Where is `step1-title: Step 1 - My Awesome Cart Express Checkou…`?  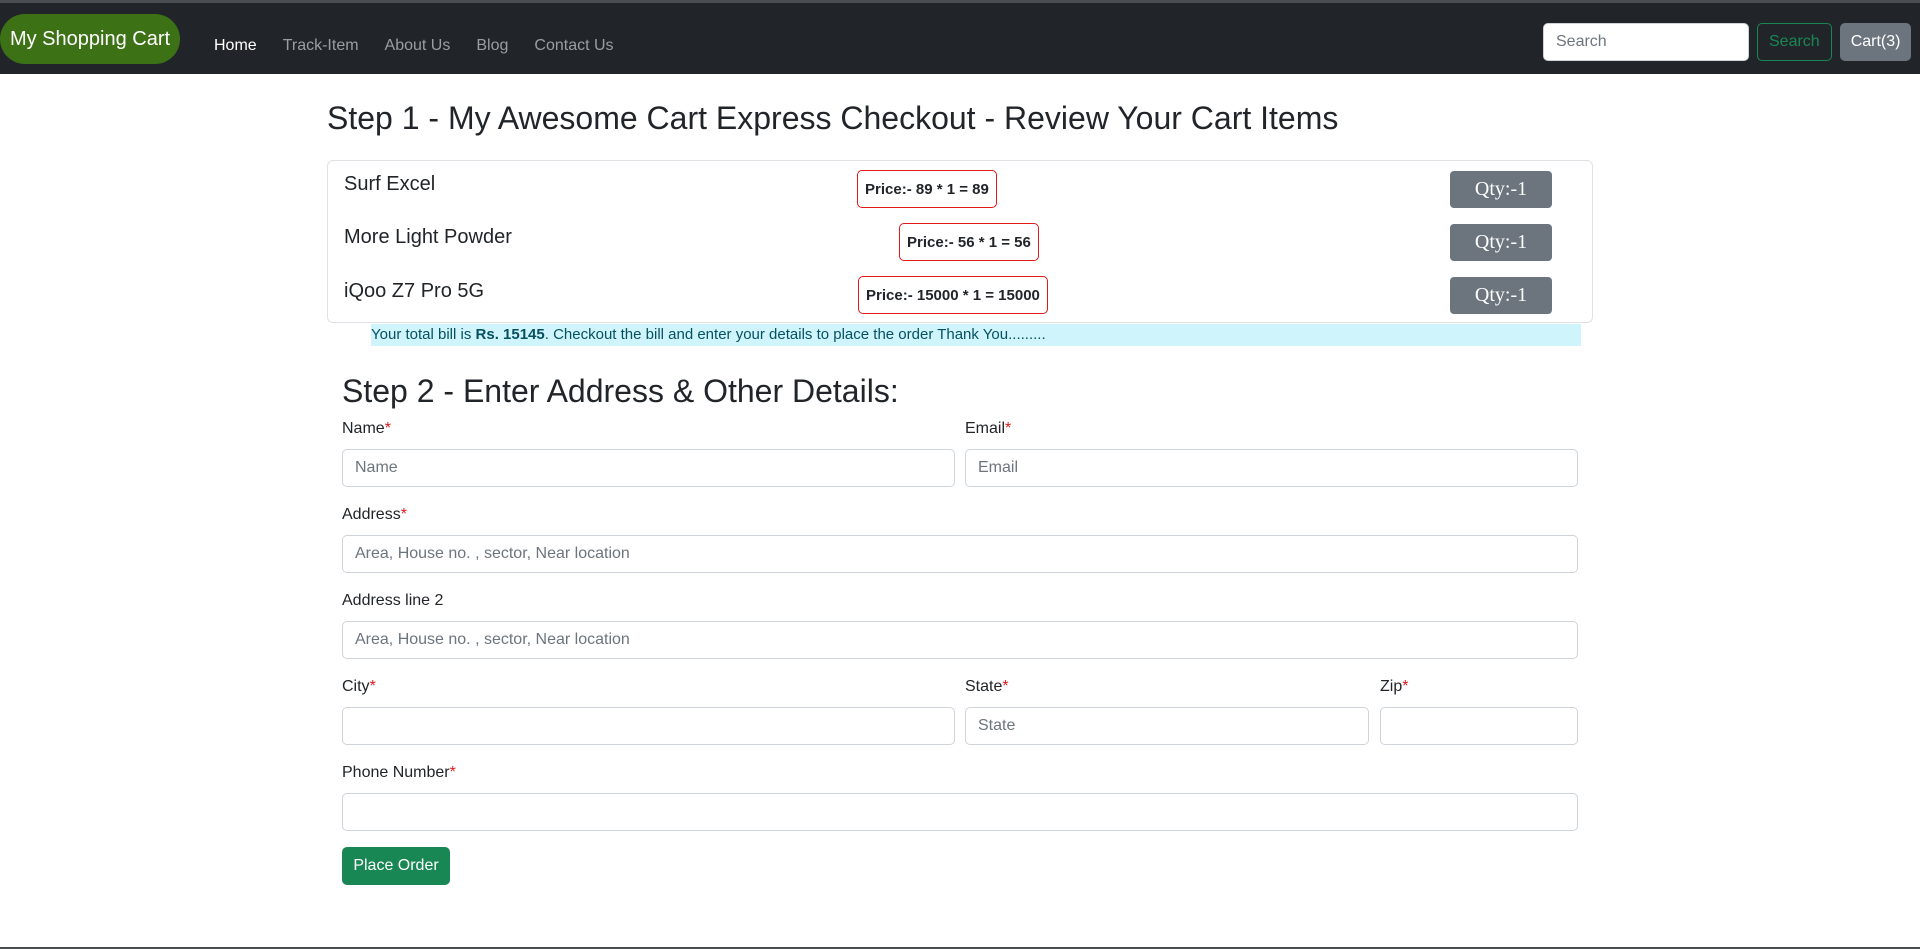
step1-title: Step 1 - My Awesome Cart Express Checkou… is located at coordinates (833, 118).